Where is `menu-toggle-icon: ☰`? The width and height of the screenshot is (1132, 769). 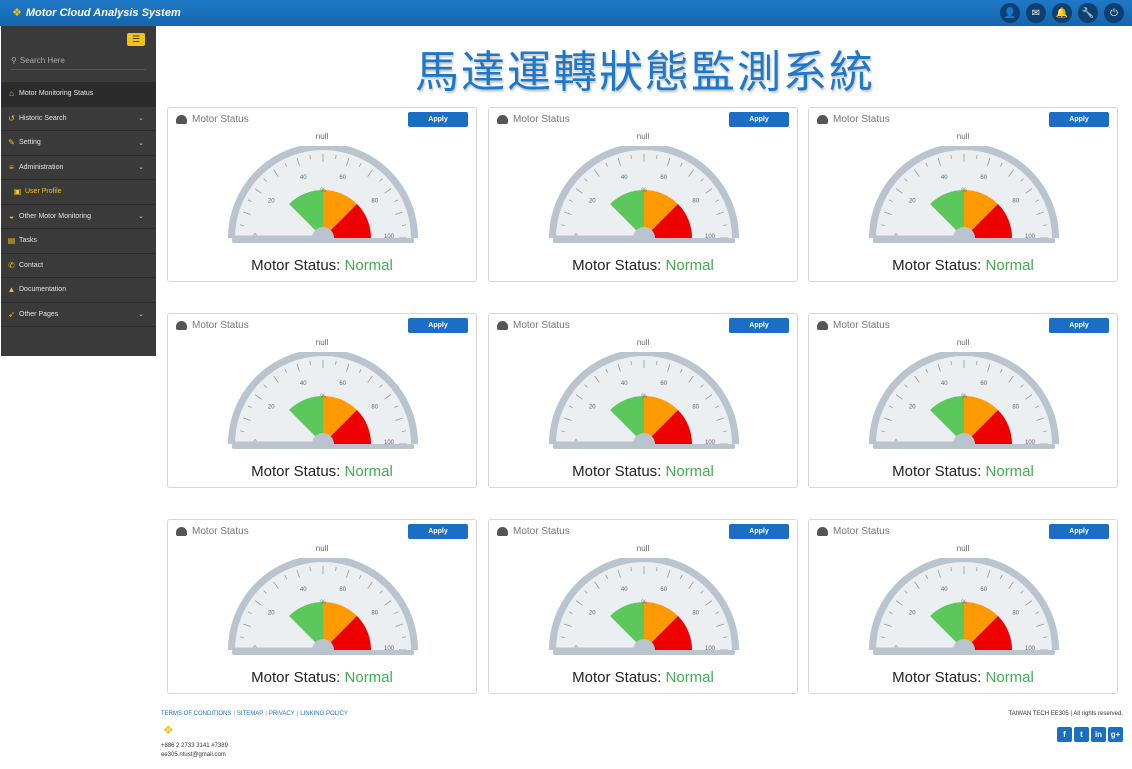 menu-toggle-icon: ☰ is located at coordinates (136, 39).